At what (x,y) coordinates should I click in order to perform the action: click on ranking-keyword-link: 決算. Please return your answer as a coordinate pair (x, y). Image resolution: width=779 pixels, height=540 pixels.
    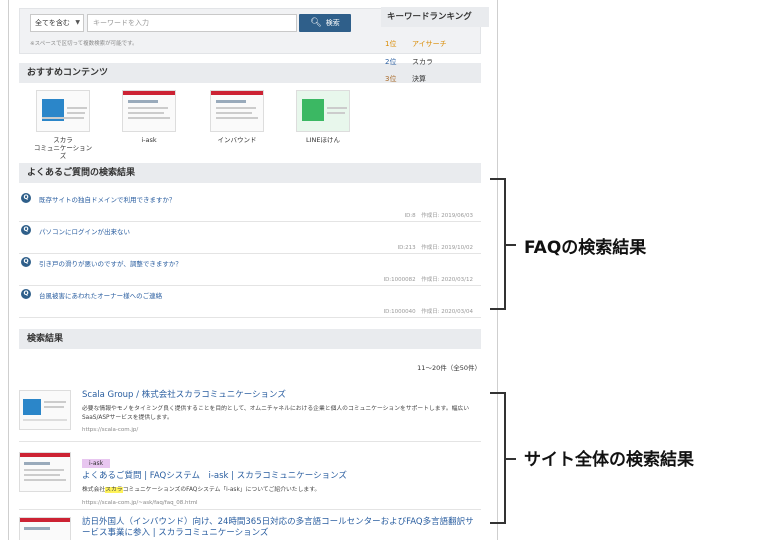
    Looking at the image, I should click on (419, 79).